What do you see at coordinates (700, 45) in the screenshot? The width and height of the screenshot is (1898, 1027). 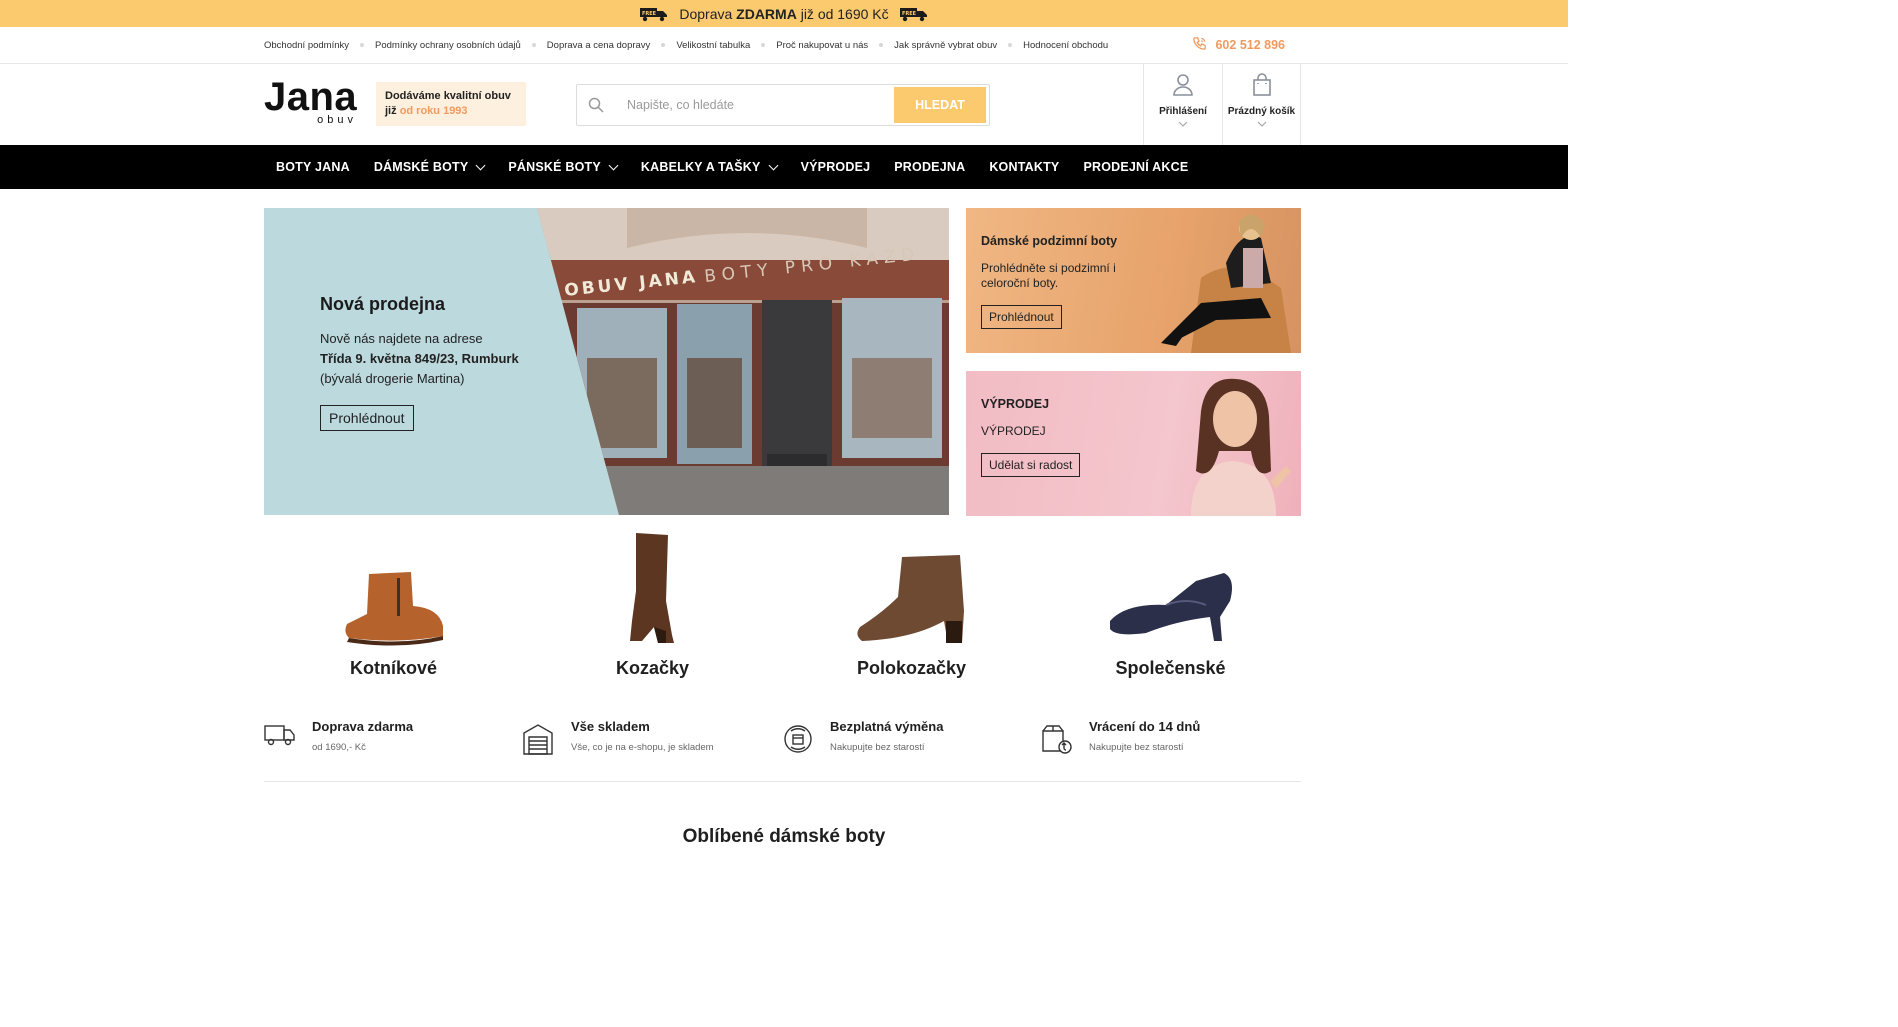 I see `utility-link-size-chart: Velikostní tabulka` at bounding box center [700, 45].